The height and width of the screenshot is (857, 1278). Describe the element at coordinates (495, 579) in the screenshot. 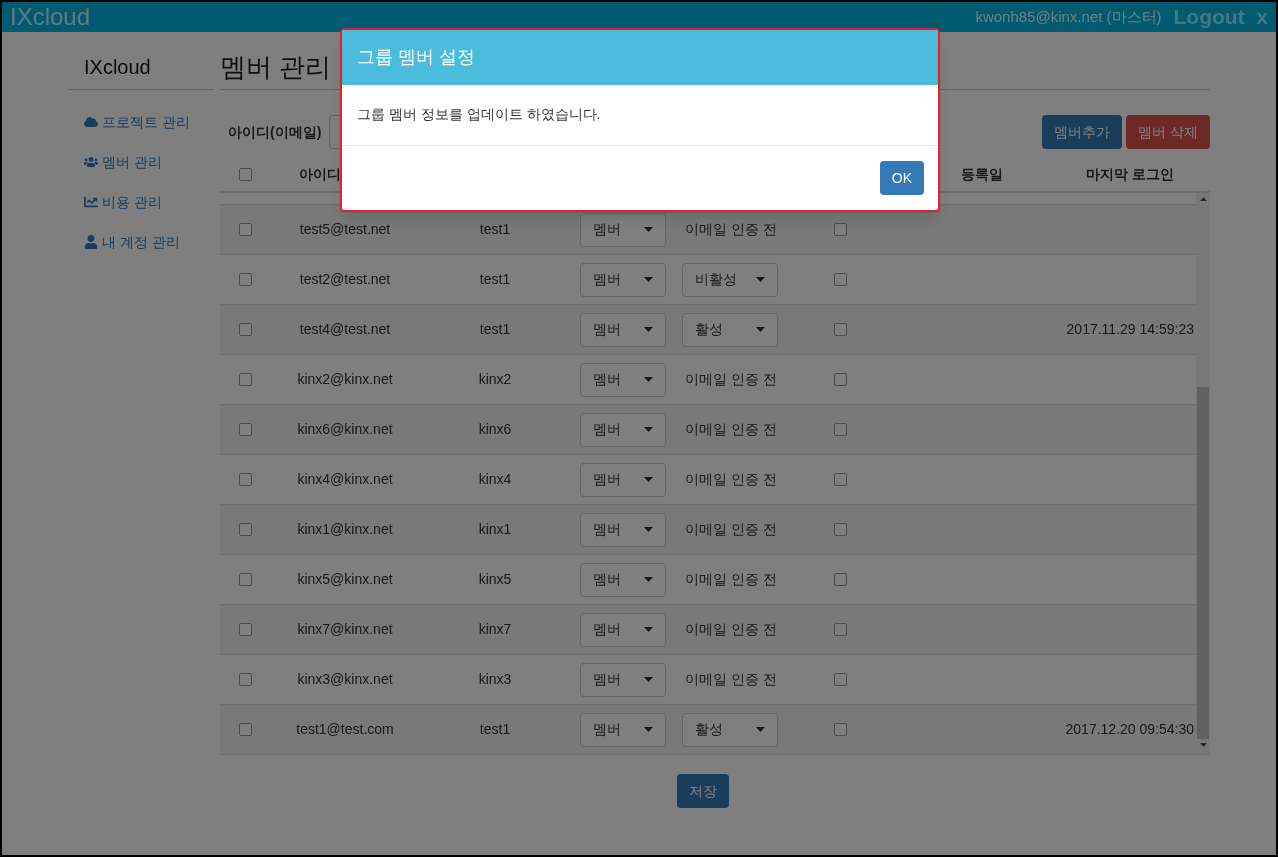

I see `name-cell-text: kinx5` at that location.